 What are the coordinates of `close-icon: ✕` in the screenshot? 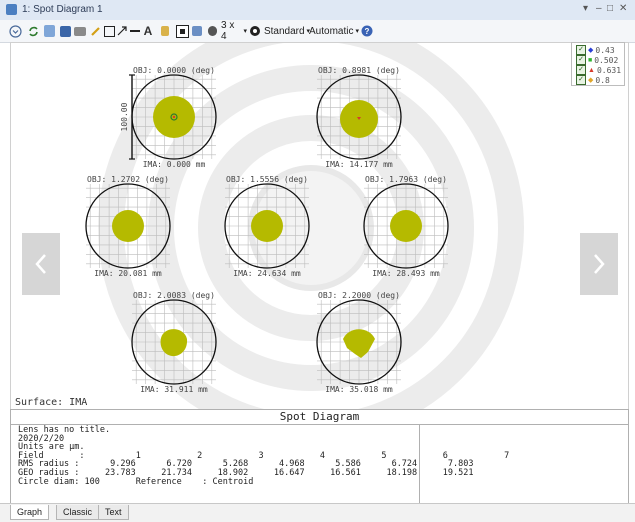 It's located at (623, 8).